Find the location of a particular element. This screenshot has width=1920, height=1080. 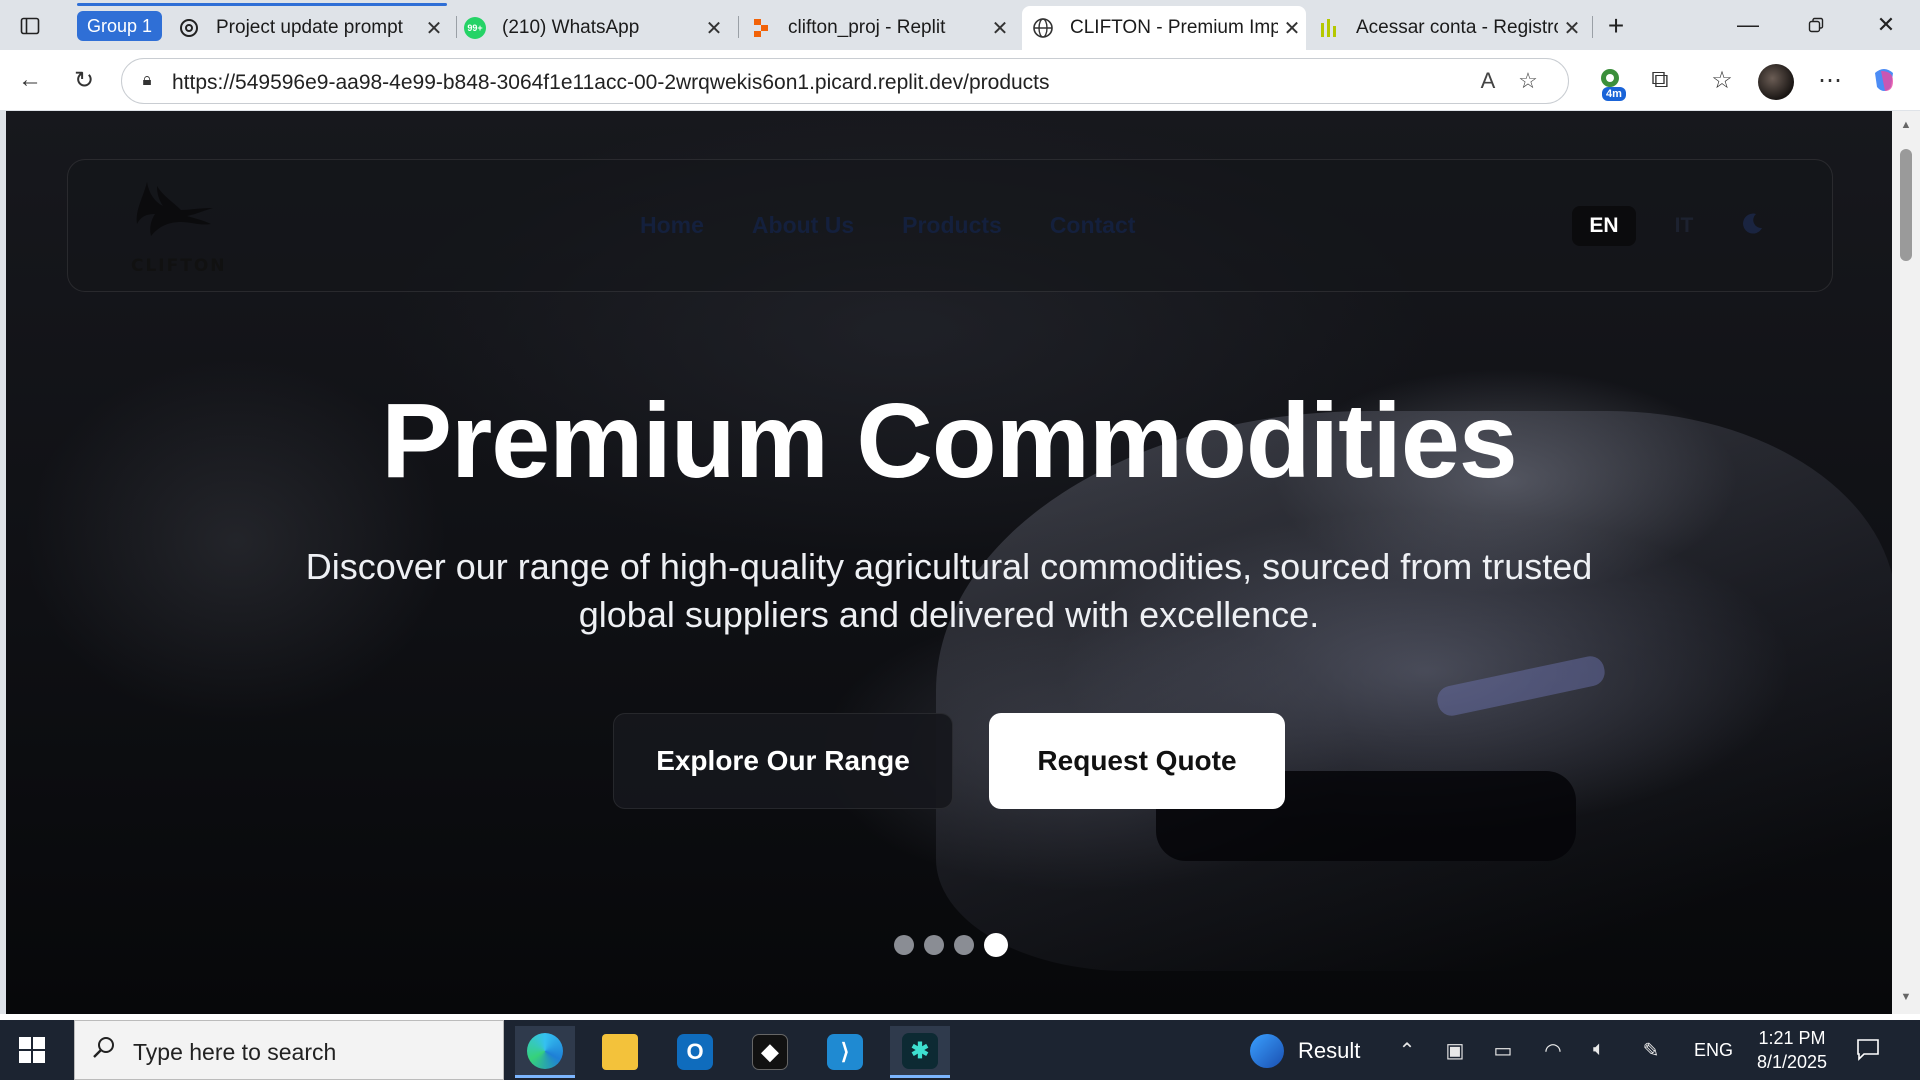

tab-whatsapp: 99+ (210) WhatsApp ✕ is located at coordinates (596, 28).